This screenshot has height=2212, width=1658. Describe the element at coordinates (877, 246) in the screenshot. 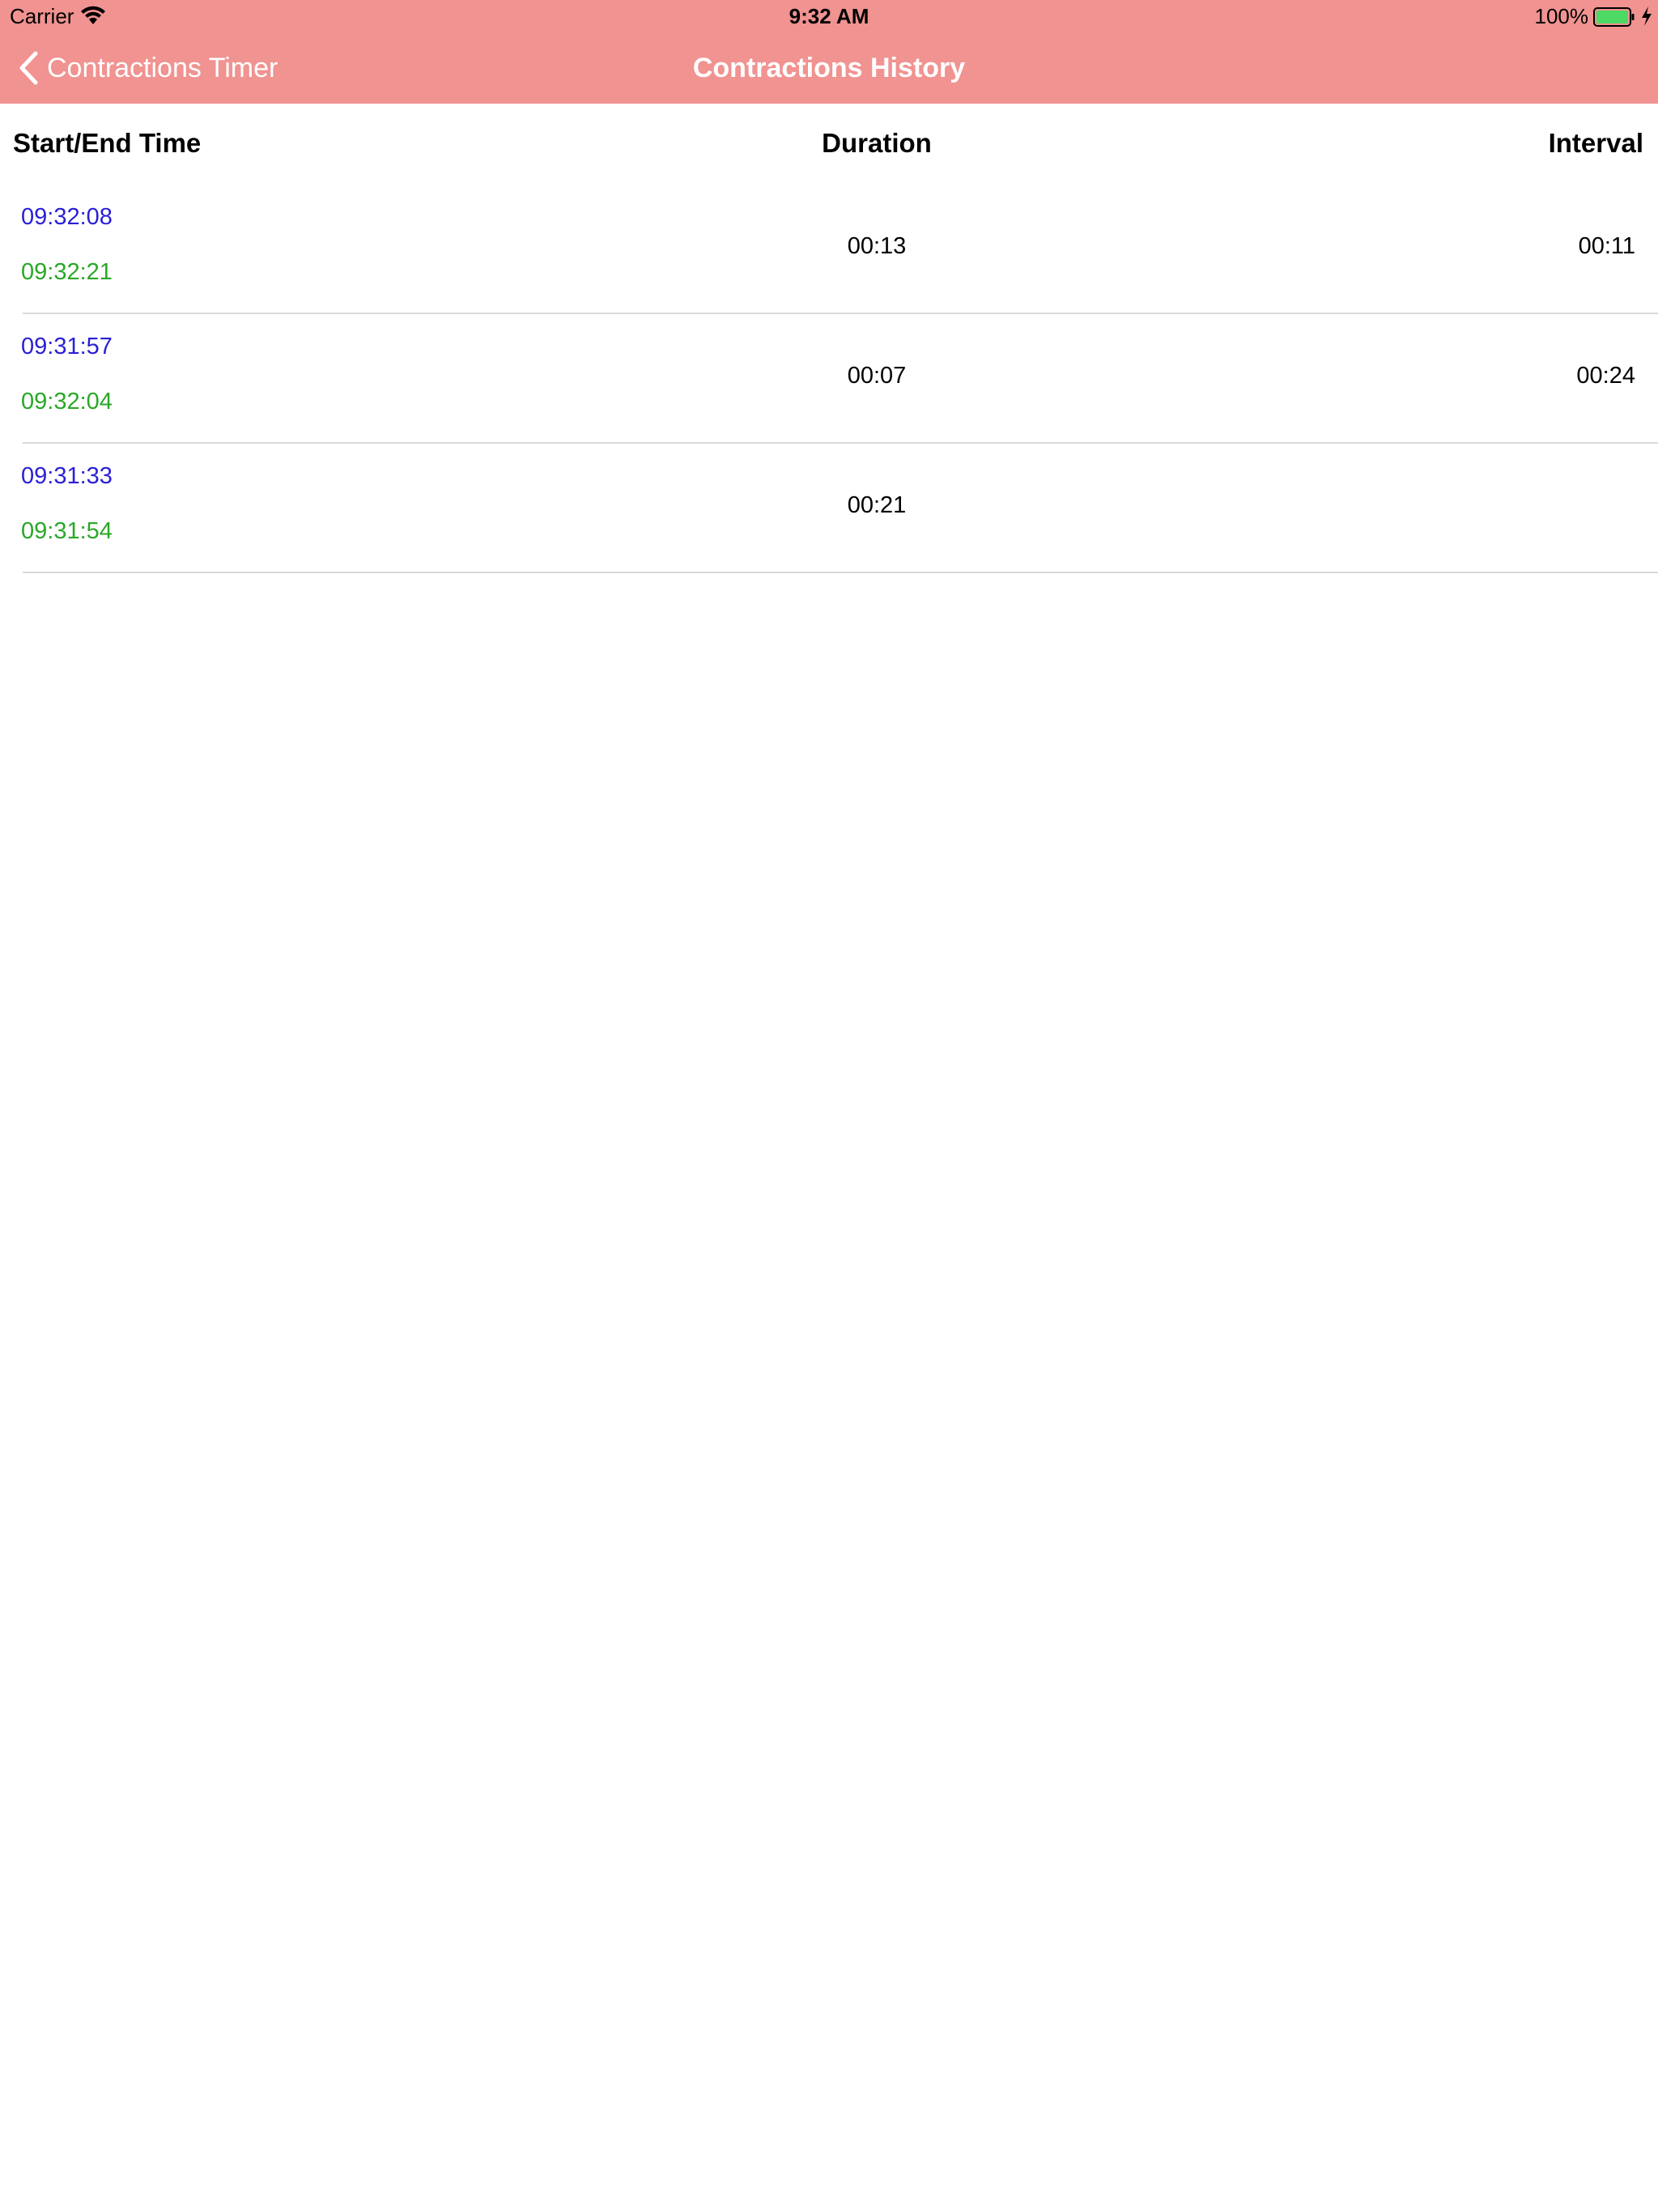

I see `duration-value: 00:13` at that location.